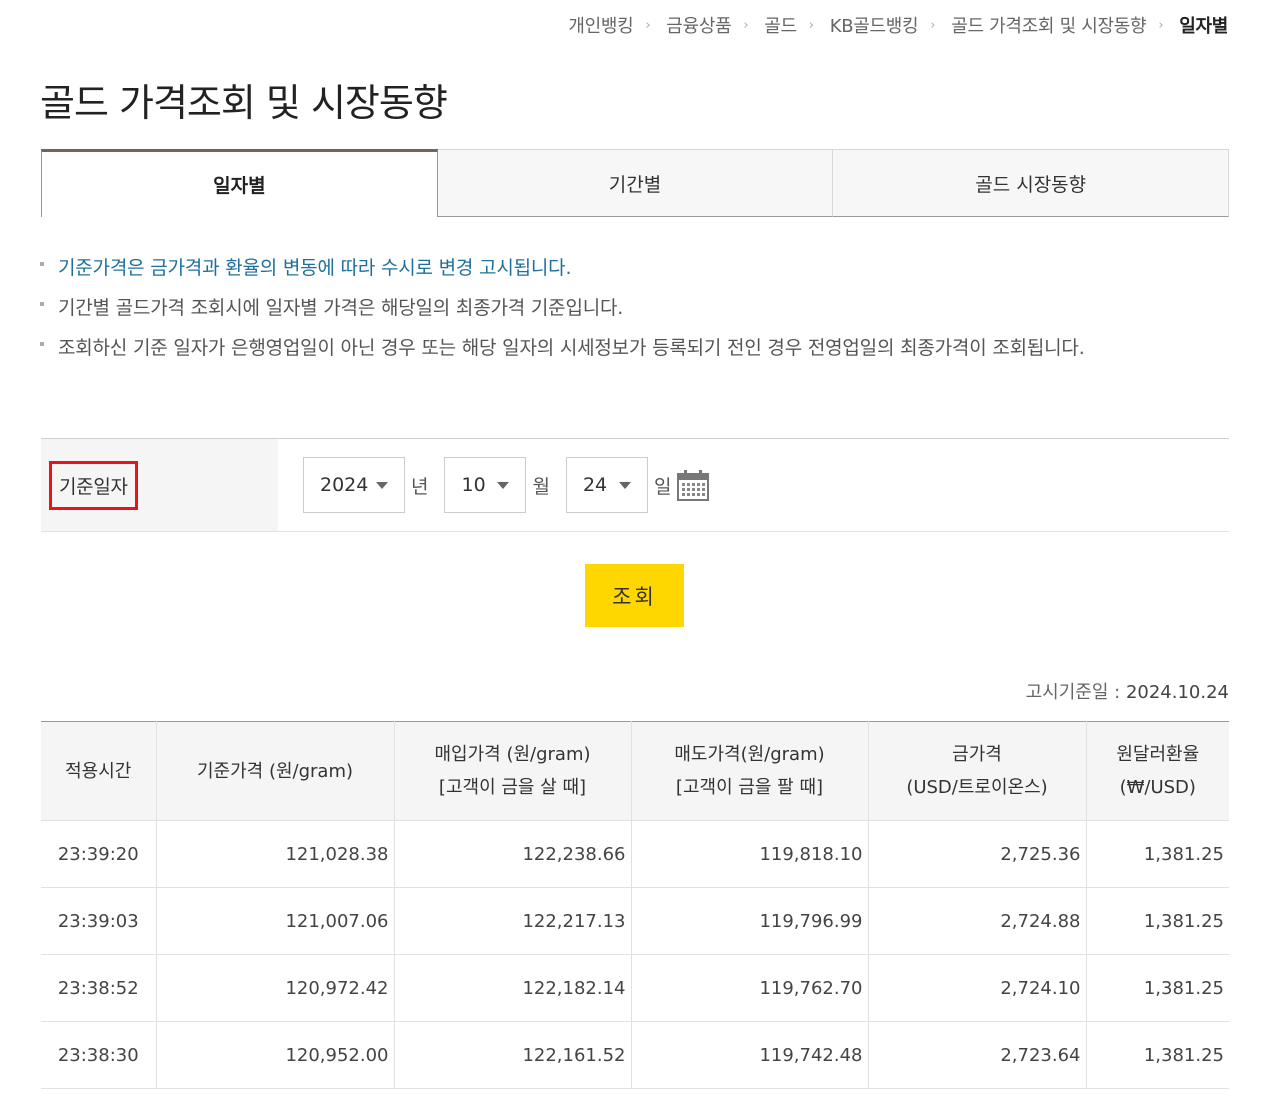 Image resolution: width=1274 pixels, height=1095 pixels. I want to click on year-value: 2024, so click(344, 485).